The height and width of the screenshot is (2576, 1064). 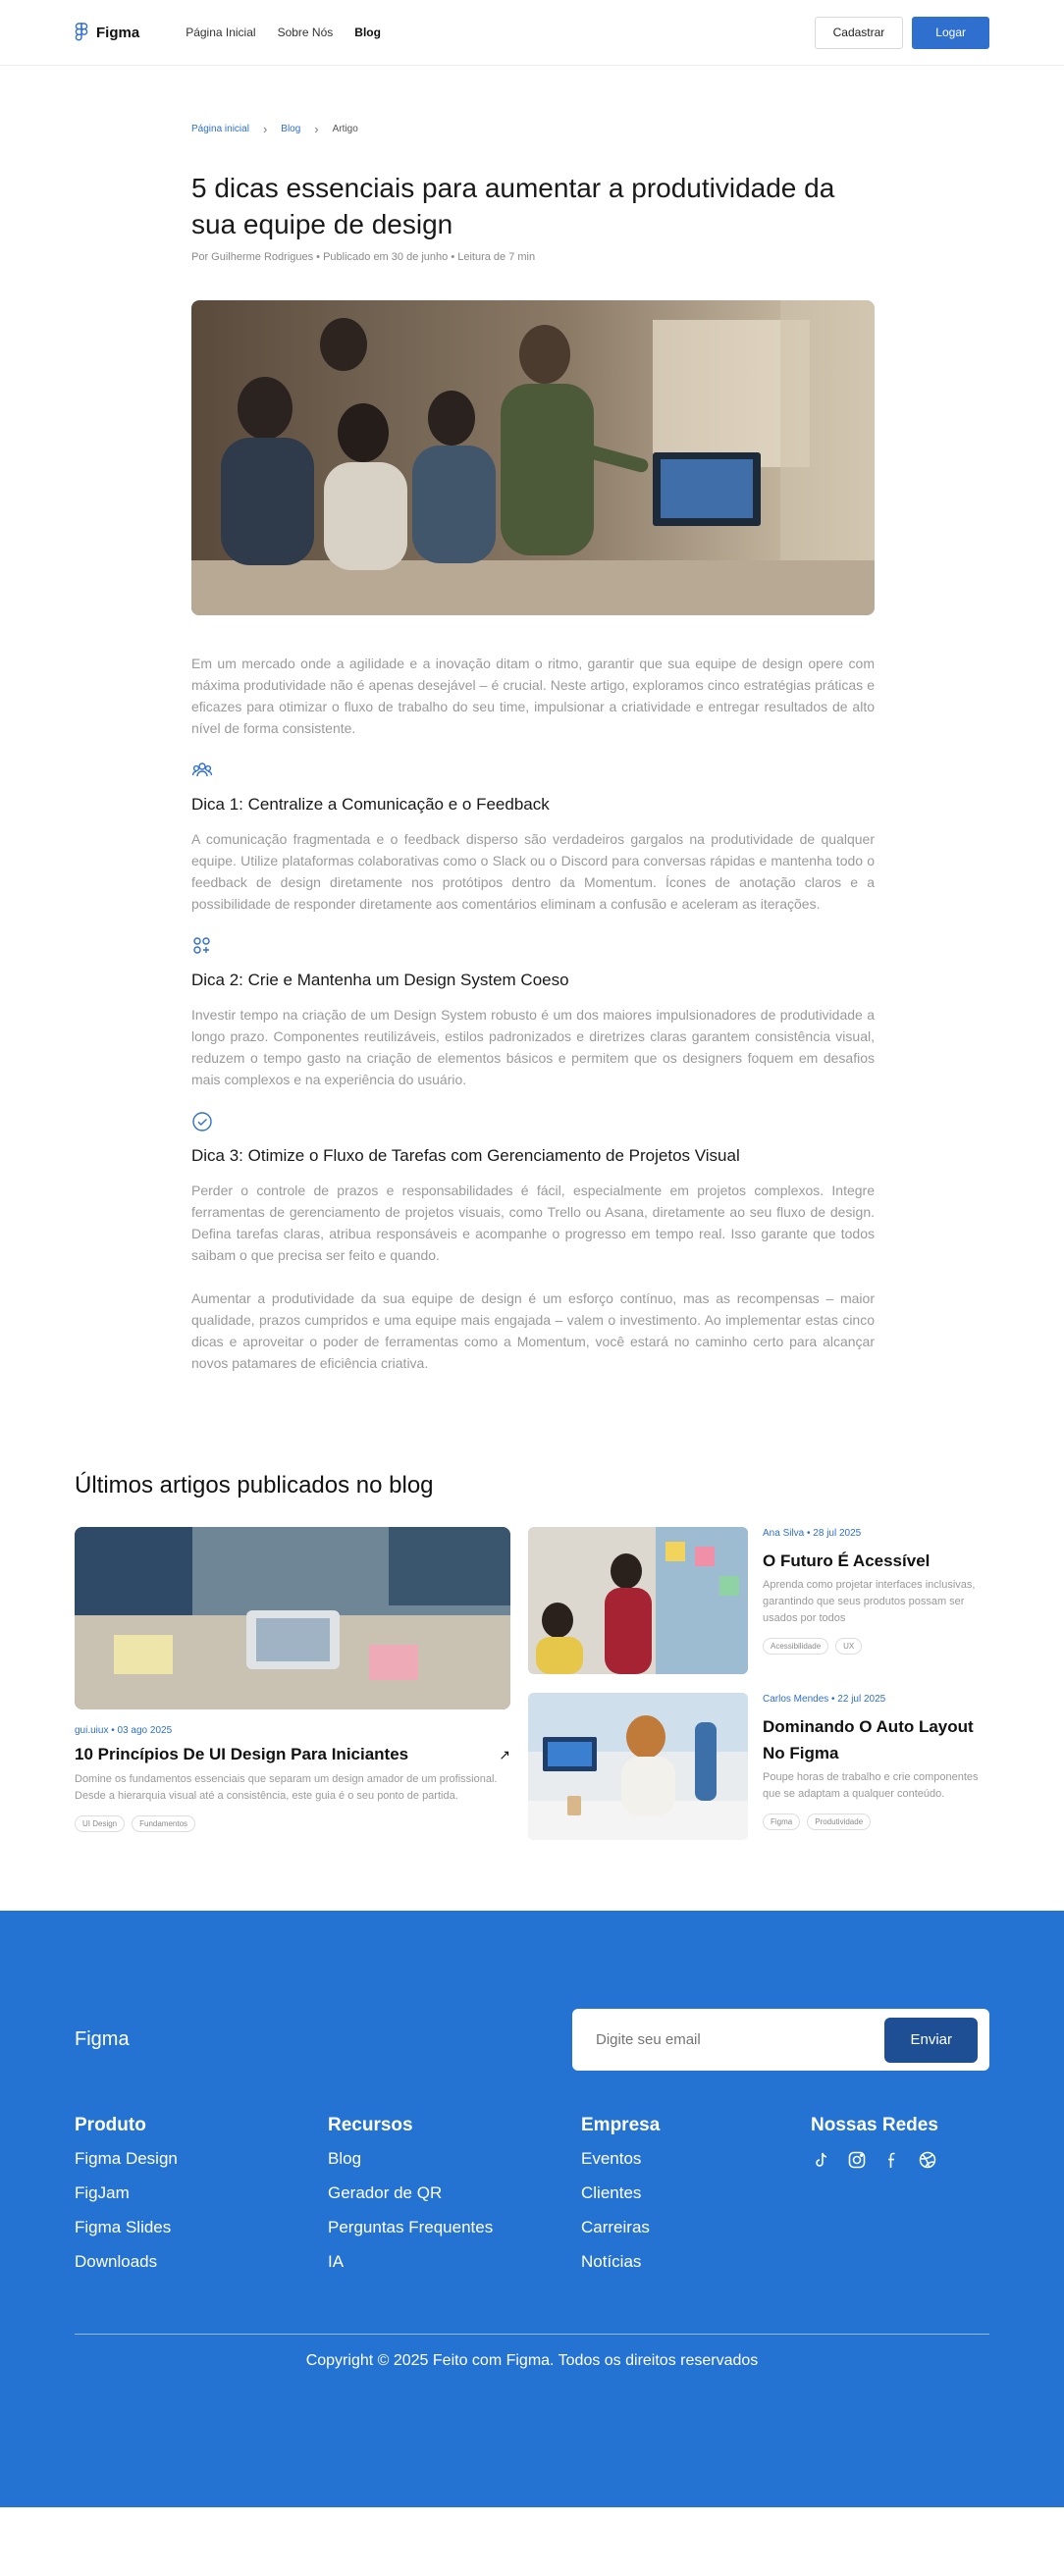 What do you see at coordinates (950, 32) in the screenshot?
I see `login-button: Logar` at bounding box center [950, 32].